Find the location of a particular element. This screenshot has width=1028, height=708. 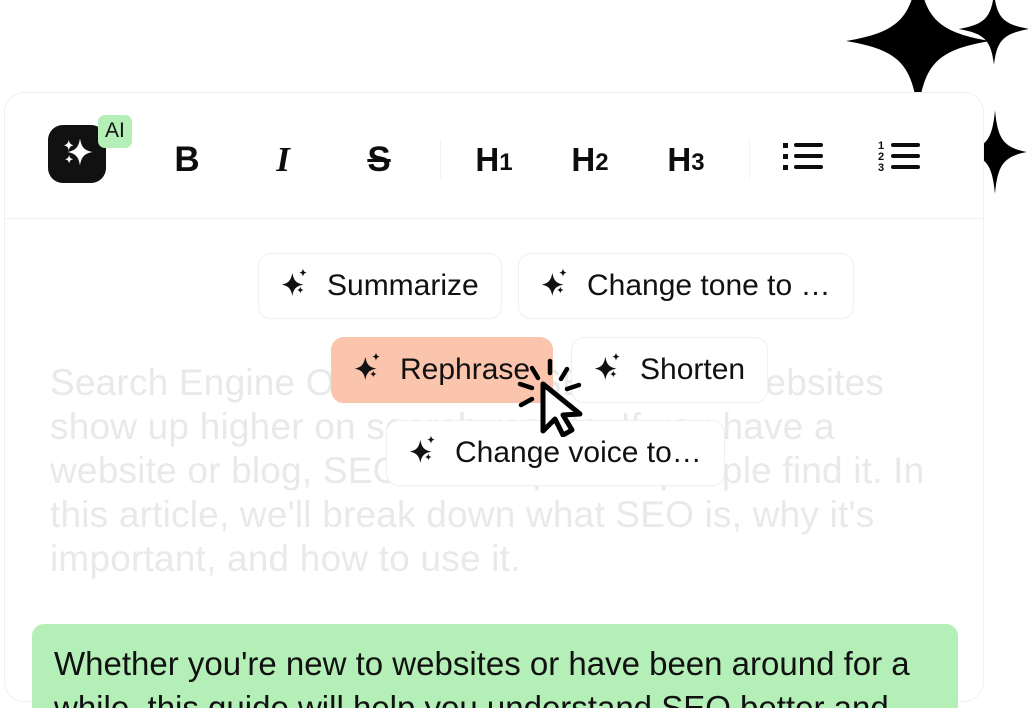

heading-1-letter: H is located at coordinates (487, 159).